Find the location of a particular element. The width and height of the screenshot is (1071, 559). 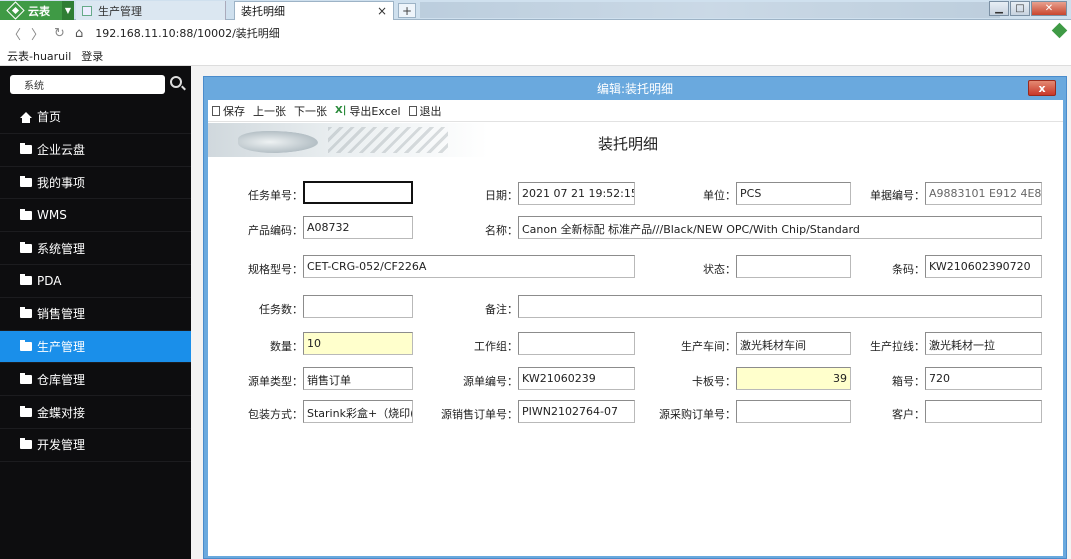

unit-field: PCS is located at coordinates (793, 193).